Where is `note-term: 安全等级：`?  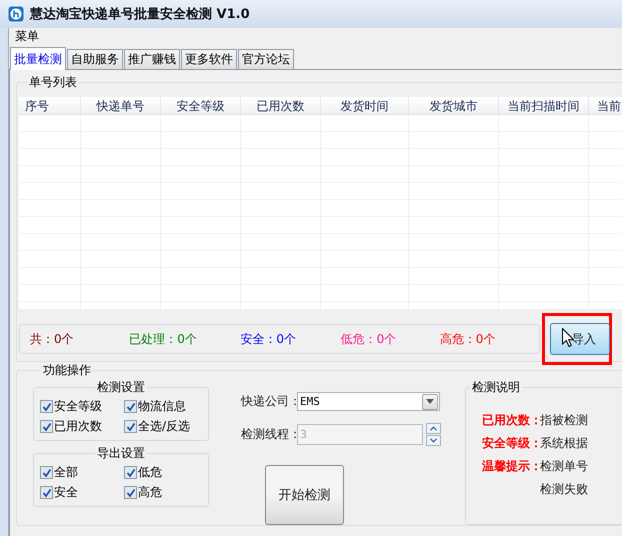 note-term: 安全等级： is located at coordinates (511, 443).